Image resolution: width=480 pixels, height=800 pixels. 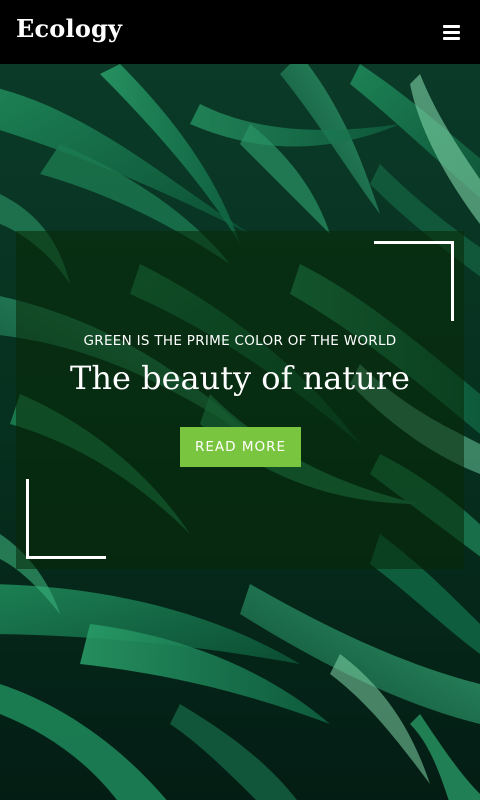 What do you see at coordinates (240, 341) in the screenshot?
I see `hero-eyebrow: GREEN IS THE PRIME COLOR OF THE WORLD` at bounding box center [240, 341].